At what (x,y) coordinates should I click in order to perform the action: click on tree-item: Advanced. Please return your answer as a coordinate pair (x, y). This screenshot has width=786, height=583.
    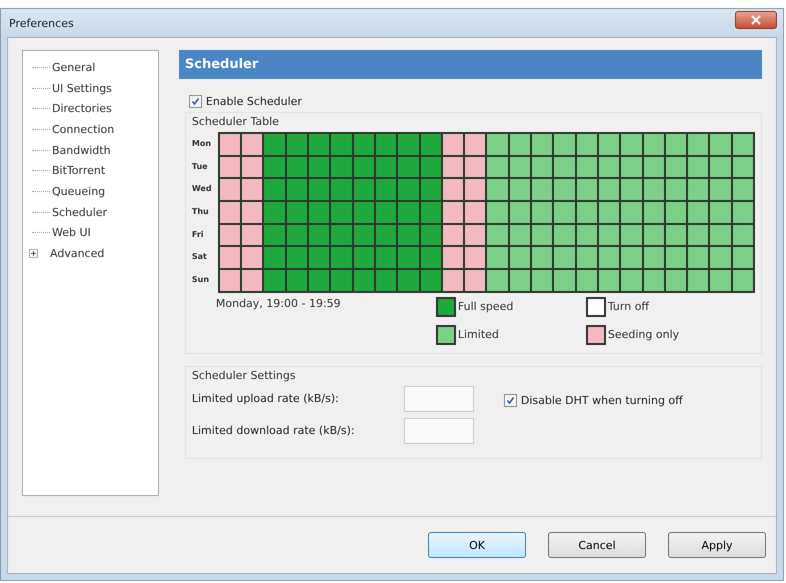
    Looking at the image, I should click on (77, 253).